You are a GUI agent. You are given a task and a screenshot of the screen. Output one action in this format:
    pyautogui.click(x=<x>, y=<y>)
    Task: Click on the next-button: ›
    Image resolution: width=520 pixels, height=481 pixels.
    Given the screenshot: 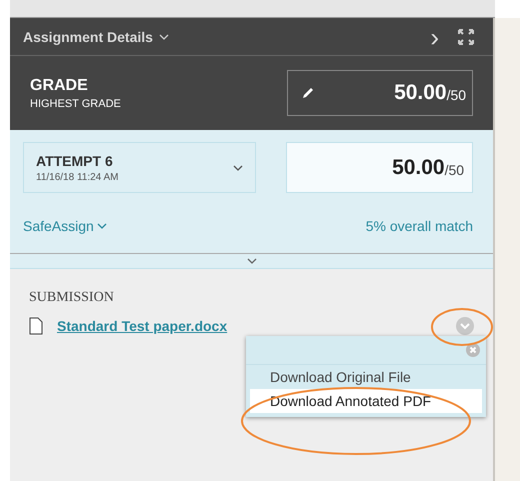 What is the action you would take?
    pyautogui.click(x=435, y=37)
    